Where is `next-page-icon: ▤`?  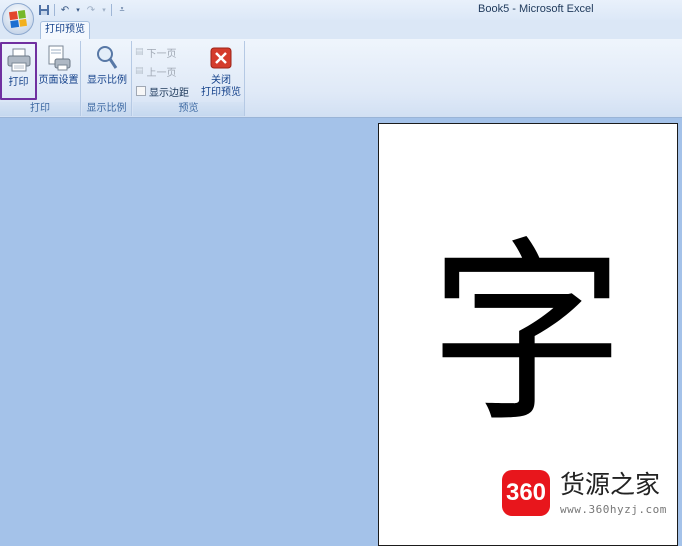 next-page-icon: ▤ is located at coordinates (139, 52).